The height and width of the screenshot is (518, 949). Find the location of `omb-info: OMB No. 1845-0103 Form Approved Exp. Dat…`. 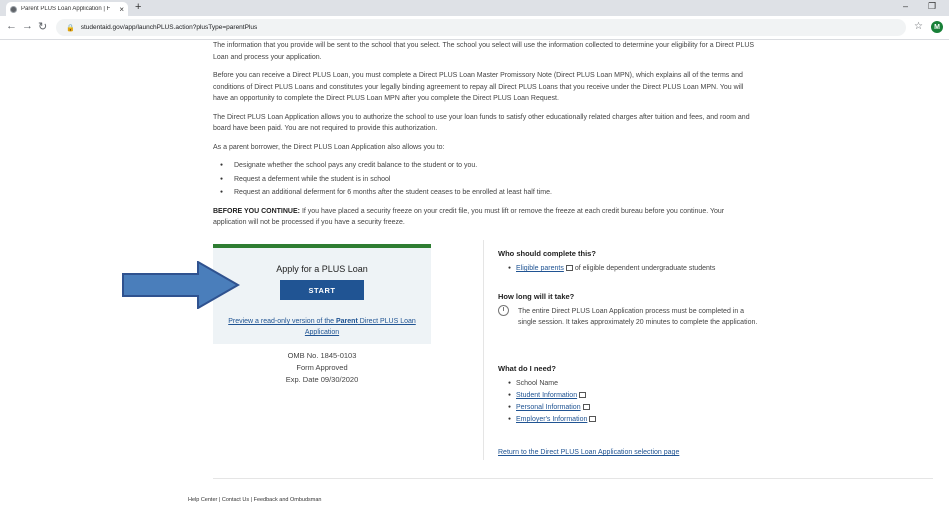

omb-info: OMB No. 1845-0103 Form Approved Exp. Dat… is located at coordinates (322, 368).